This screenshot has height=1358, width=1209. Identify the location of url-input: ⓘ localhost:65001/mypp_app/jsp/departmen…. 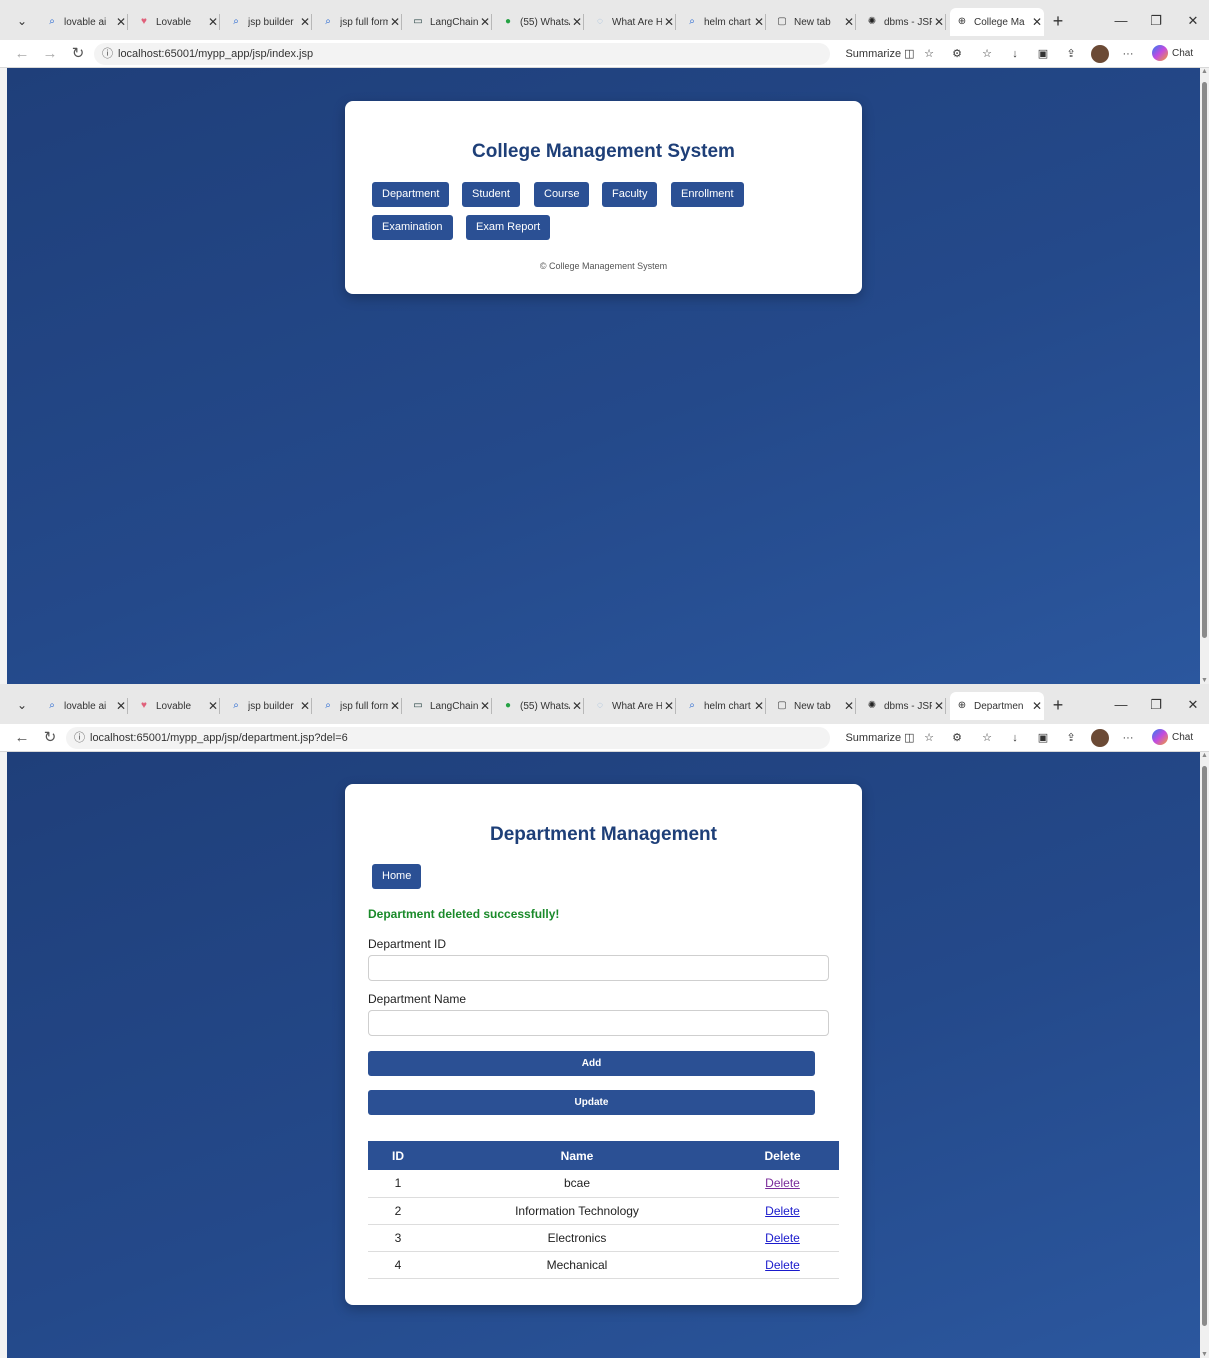
(448, 738).